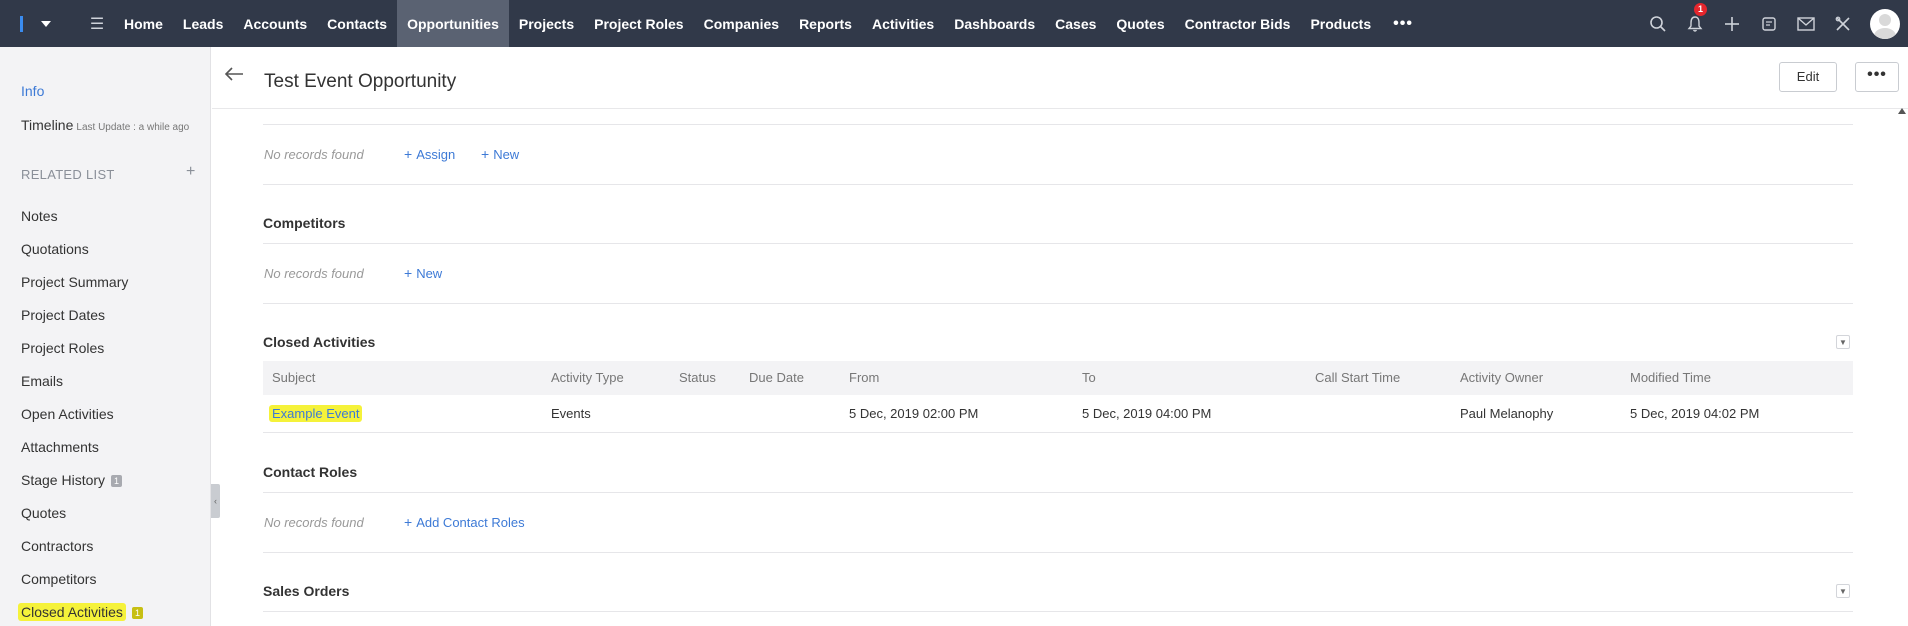 This screenshot has width=1908, height=626. I want to click on calendar-icon, so click(1768, 23).